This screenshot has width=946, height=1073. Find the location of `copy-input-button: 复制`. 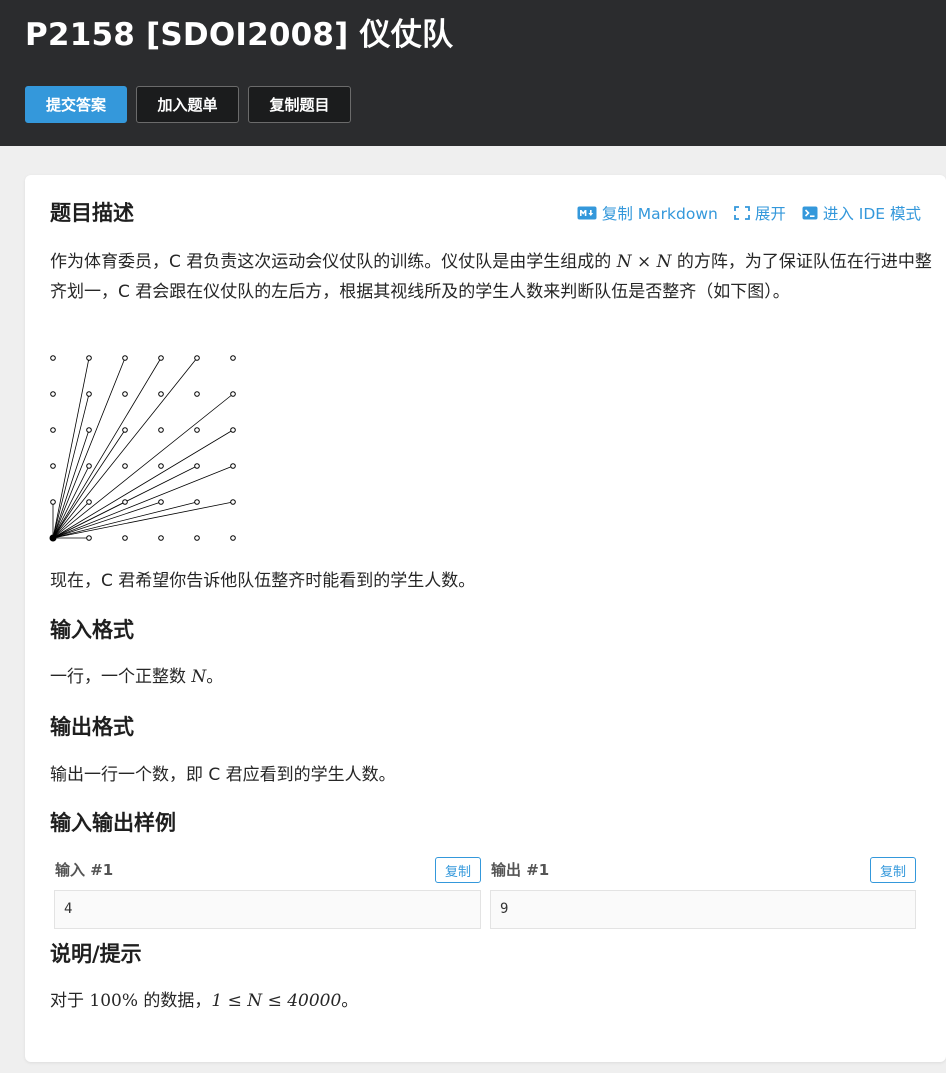

copy-input-button: 复制 is located at coordinates (458, 870).